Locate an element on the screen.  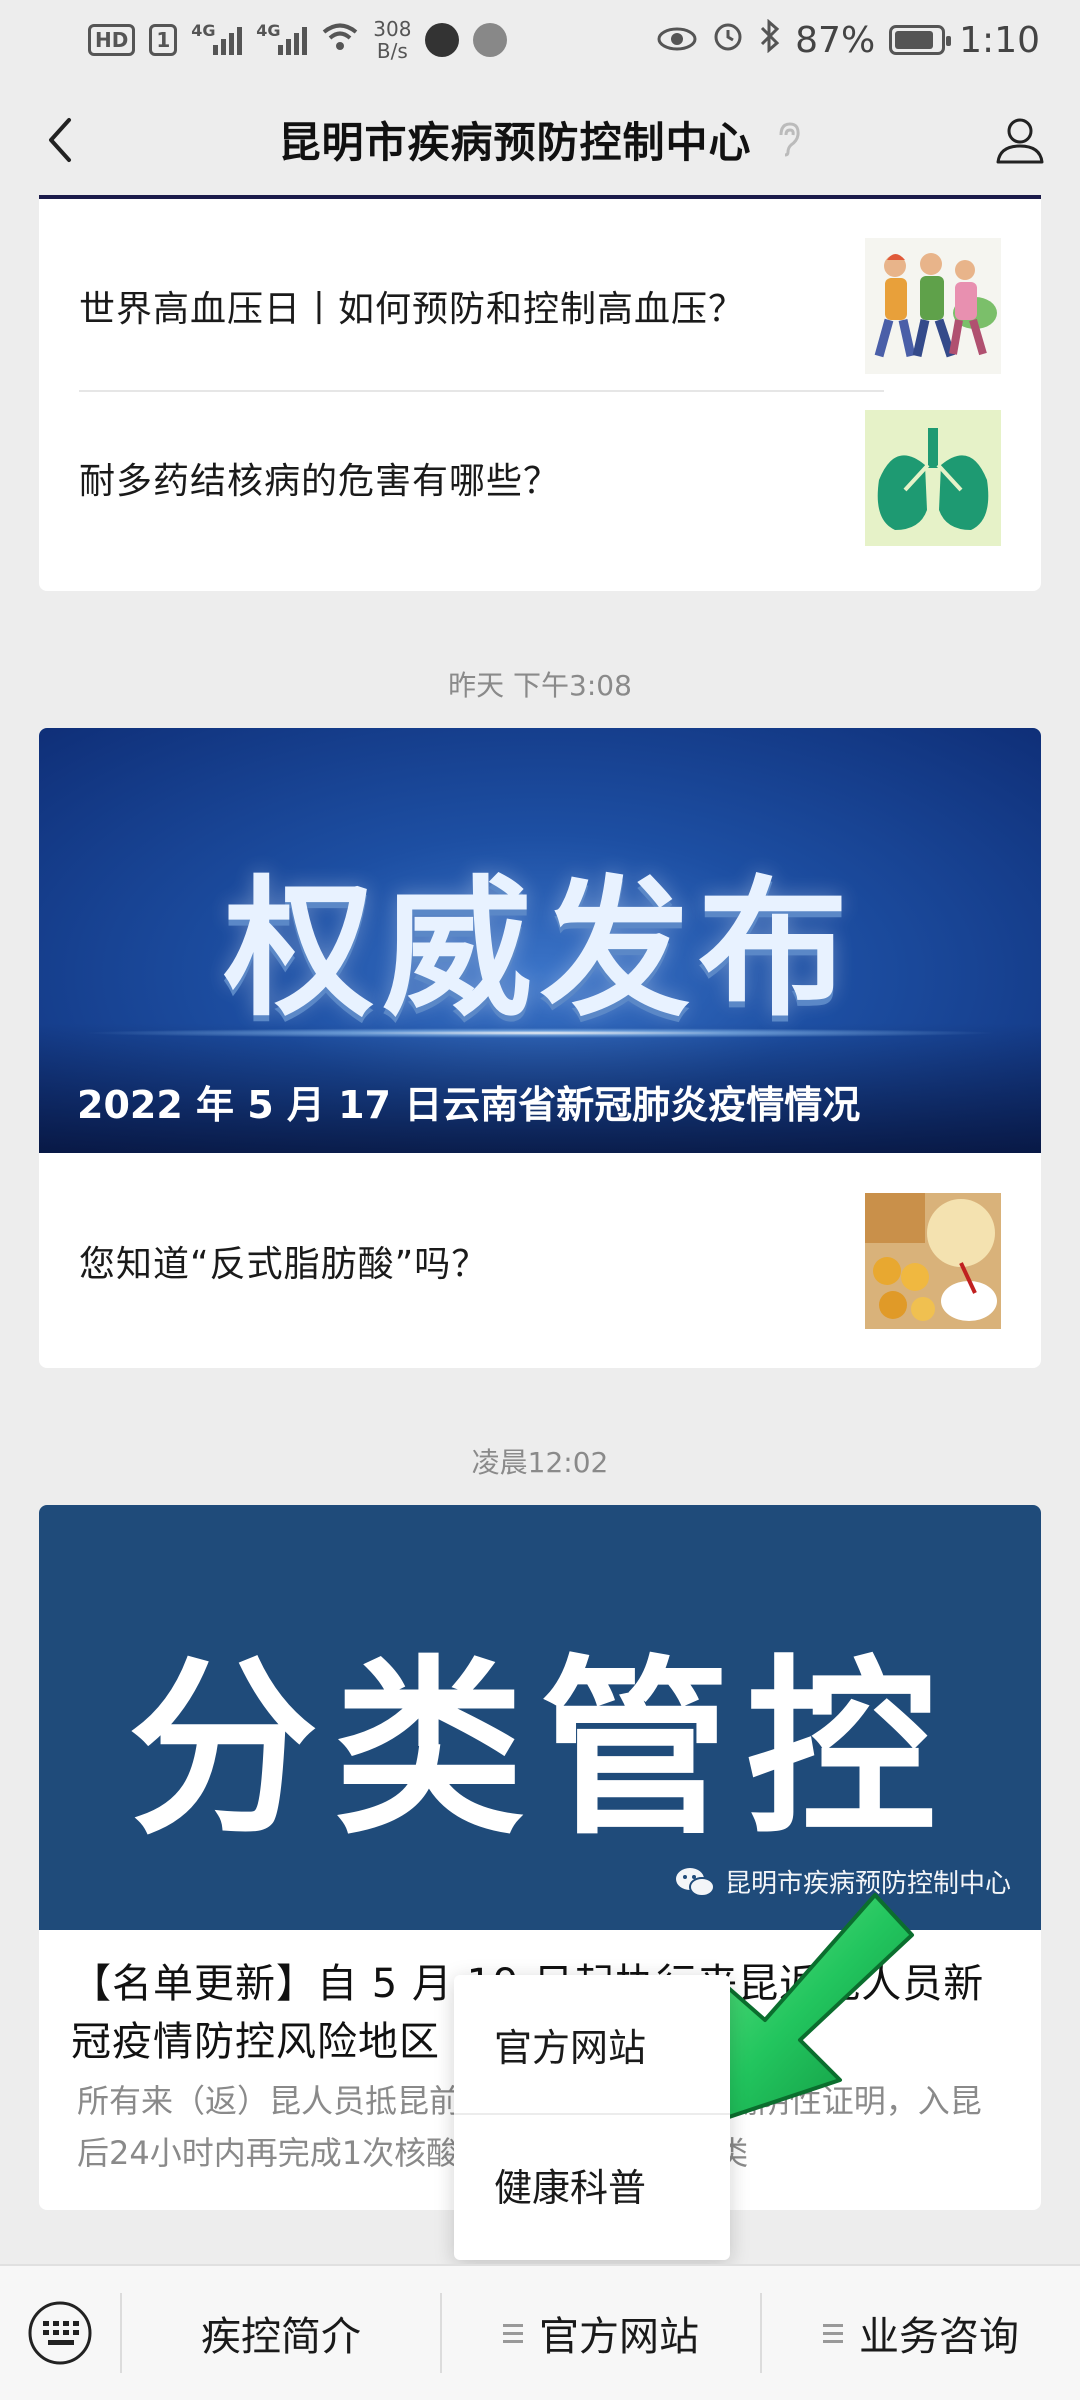
wechat-icon is located at coordinates (695, 1882).